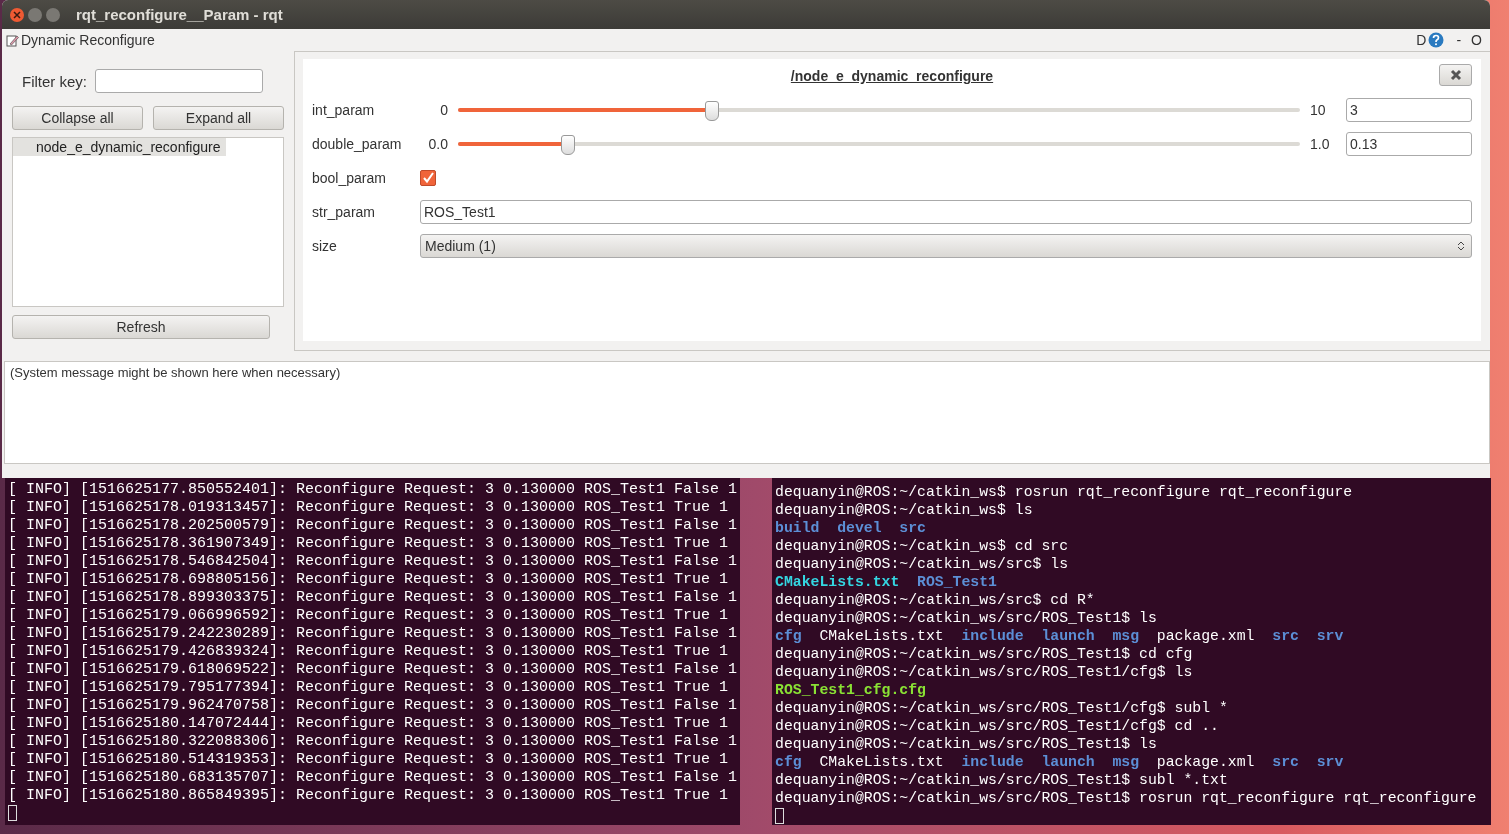 This screenshot has height=834, width=1509. Describe the element at coordinates (1476, 40) in the screenshot. I see `plugin-control: O` at that location.